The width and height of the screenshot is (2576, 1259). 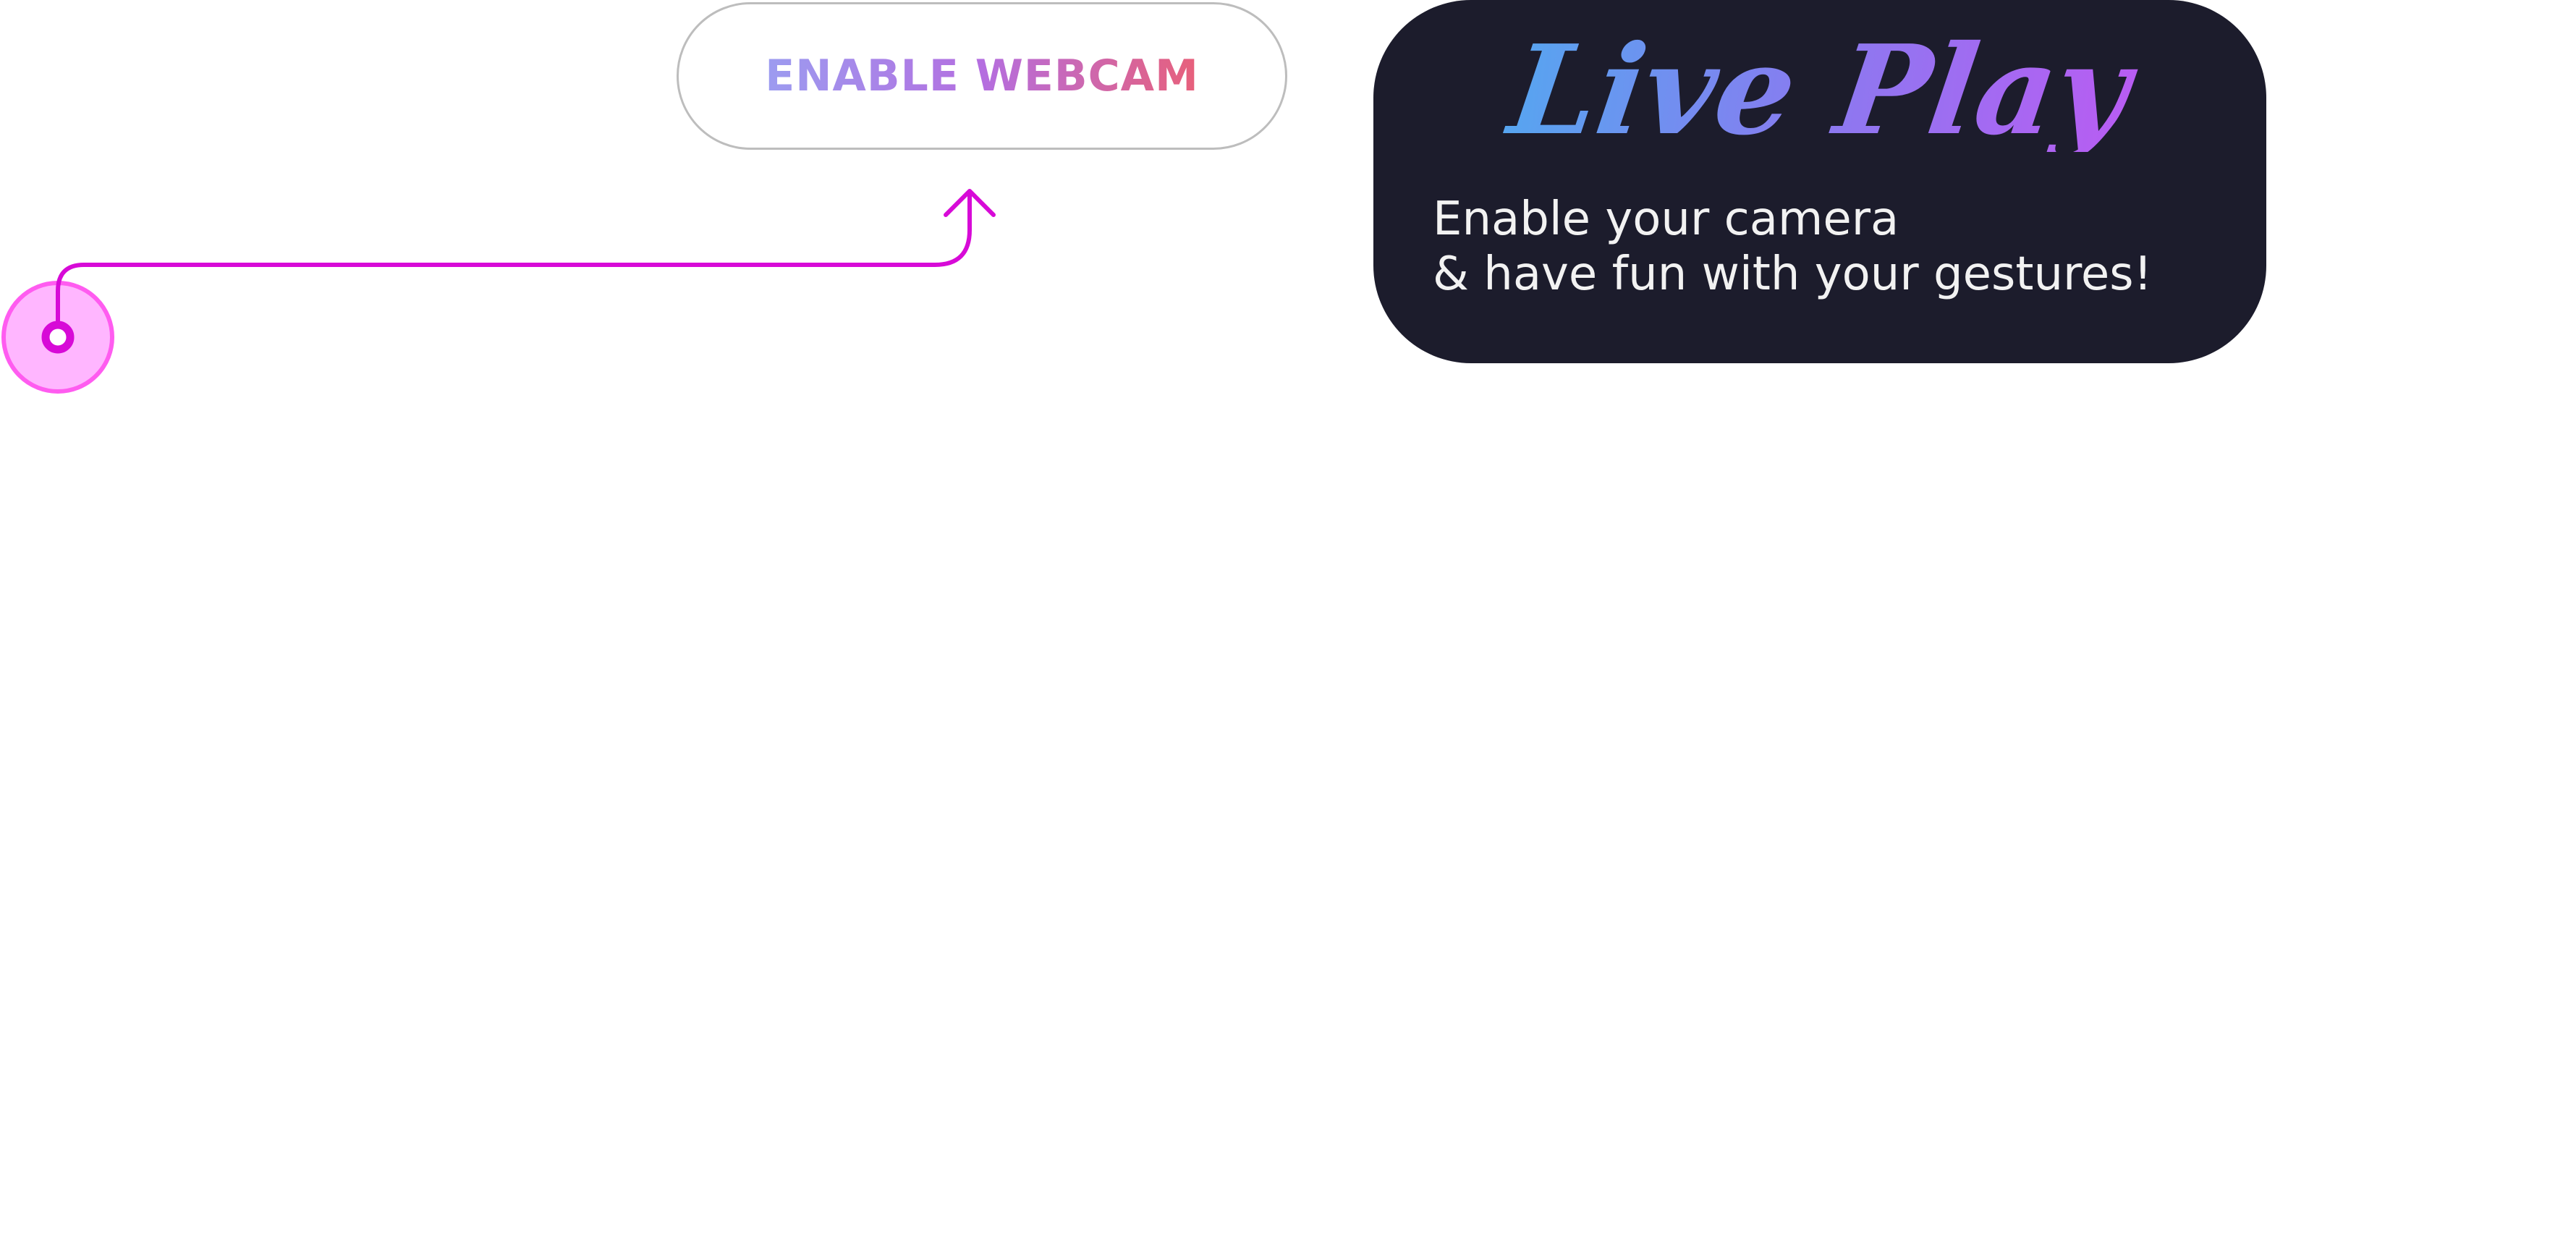 I want to click on live-play-title: Live Play, so click(x=1820, y=90).